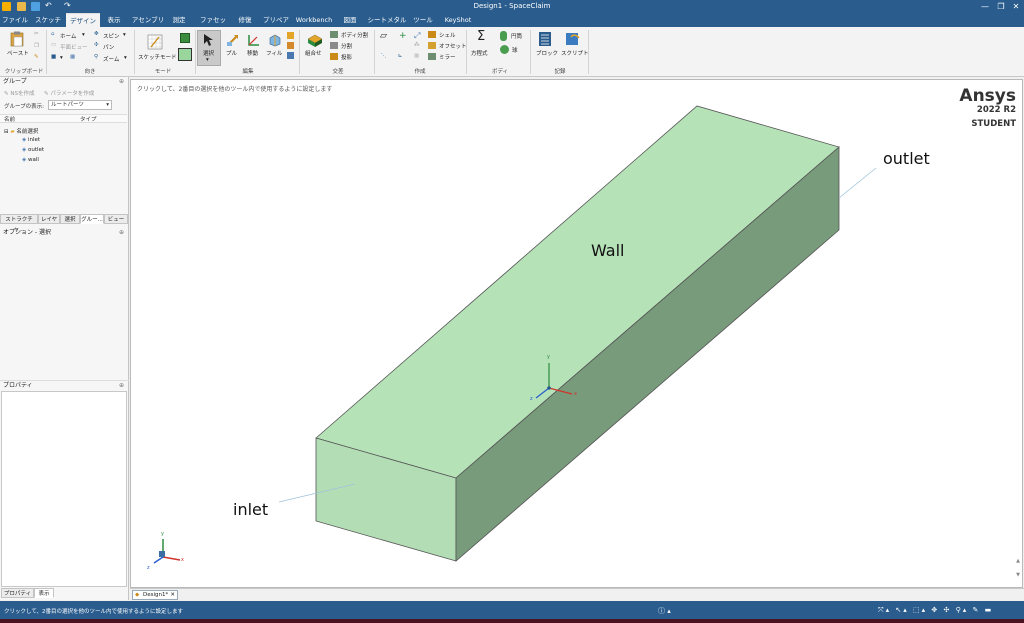  Describe the element at coordinates (116, 219) in the screenshot. I see `tab-views: ビュー` at that location.